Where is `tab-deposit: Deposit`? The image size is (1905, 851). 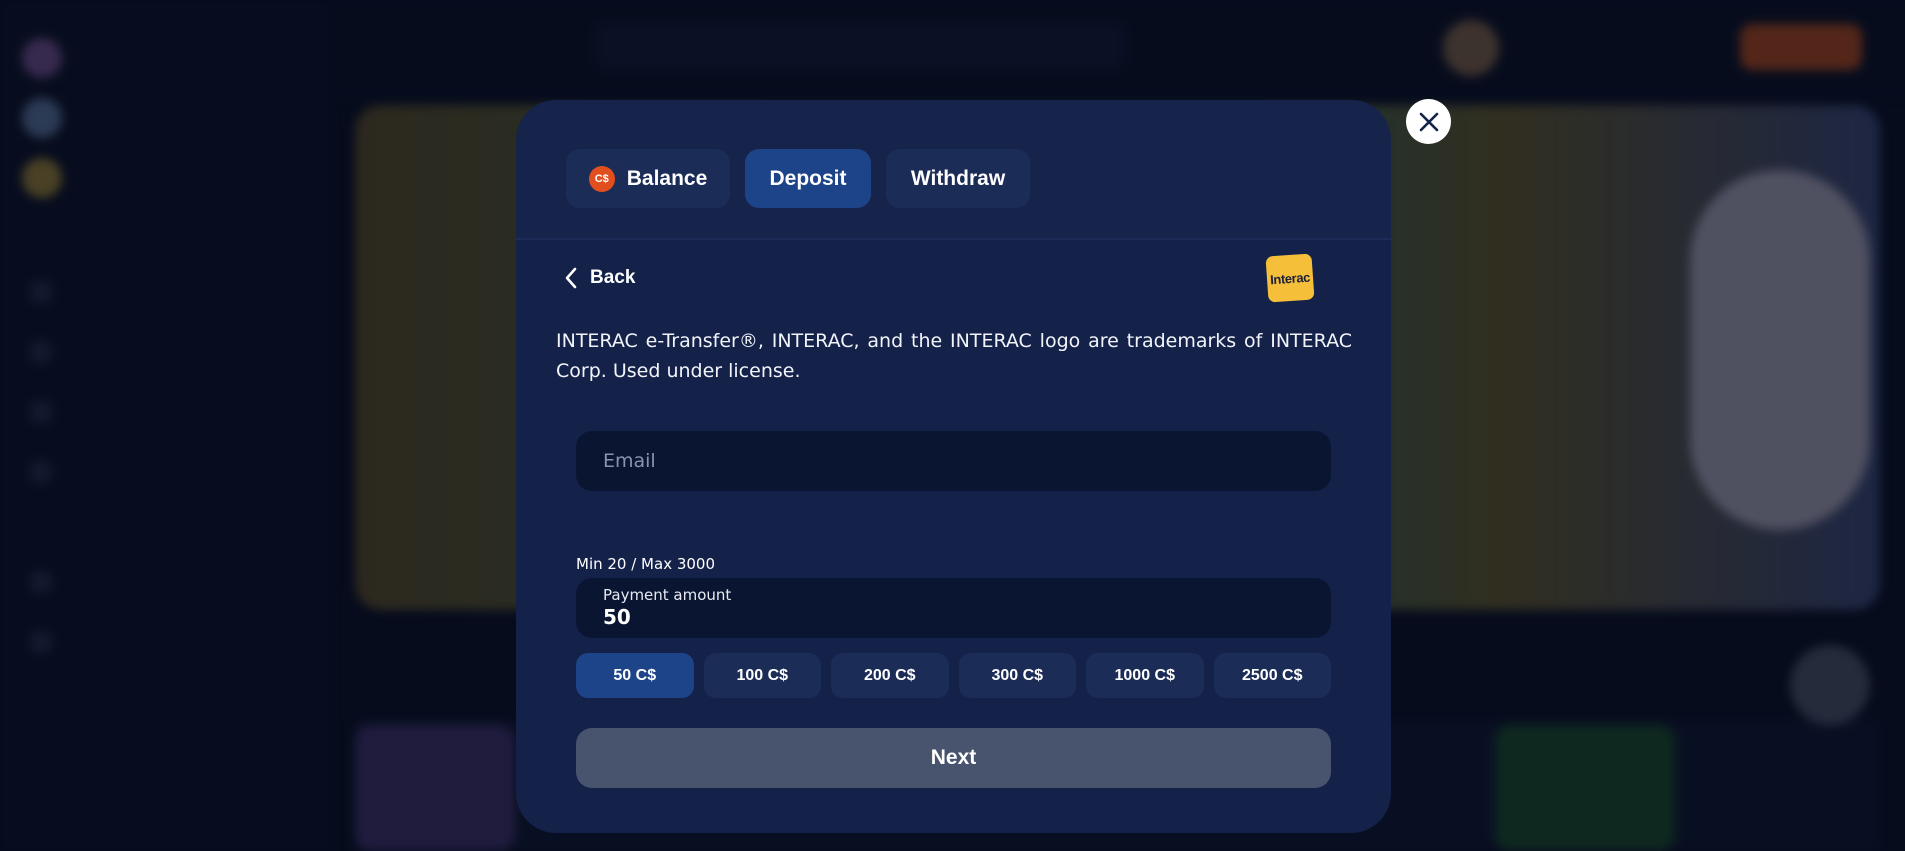
tab-deposit: Deposit is located at coordinates (808, 178).